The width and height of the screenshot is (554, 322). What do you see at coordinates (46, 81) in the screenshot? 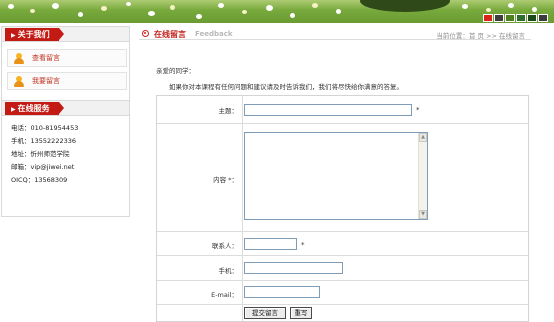
I see `sidebar-item-label: 我要留言` at bounding box center [46, 81].